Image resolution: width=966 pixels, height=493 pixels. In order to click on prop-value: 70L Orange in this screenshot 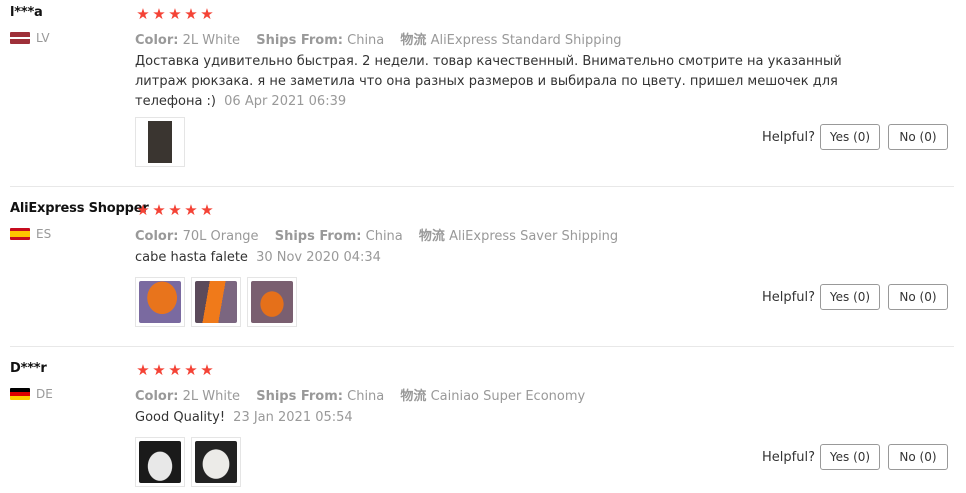, I will do `click(220, 236)`.